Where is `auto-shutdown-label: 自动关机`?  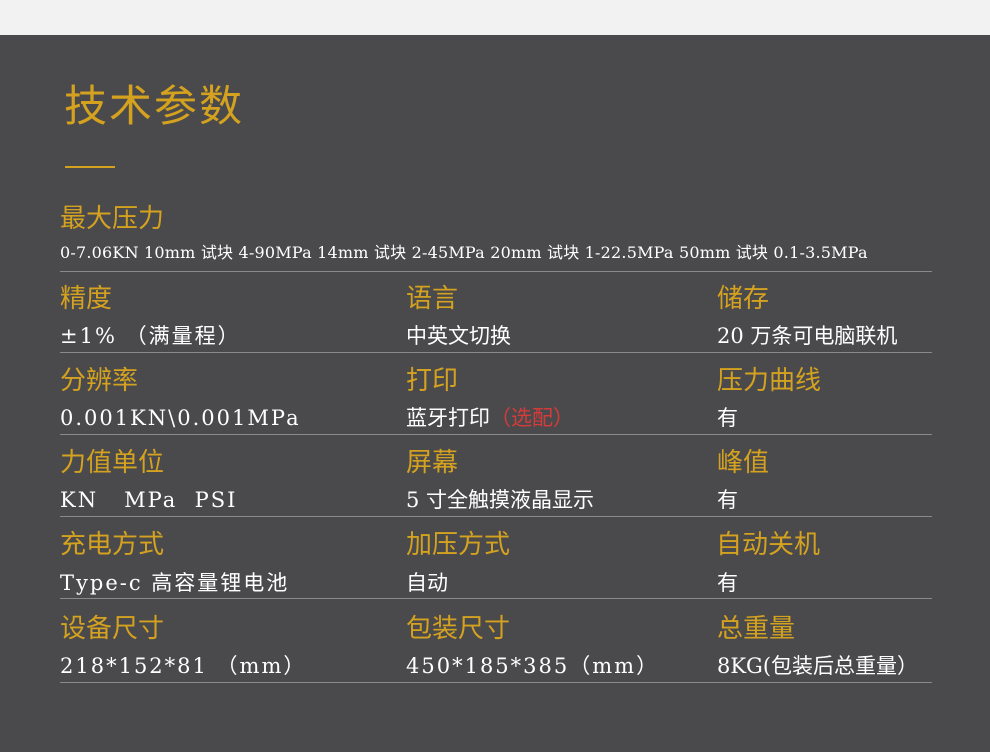
auto-shutdown-label: 自动关机 is located at coordinates (768, 545).